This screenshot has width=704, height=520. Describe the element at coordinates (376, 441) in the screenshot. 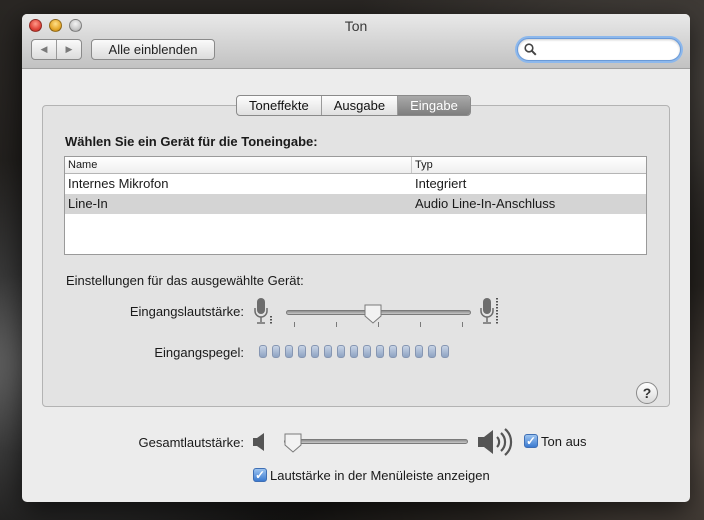

I see `output-volume-track` at that location.